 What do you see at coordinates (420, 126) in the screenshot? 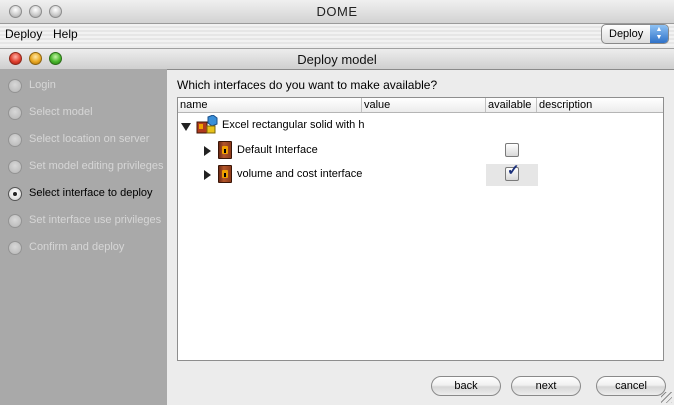
I see `table-row-root: Excel rectangular solid with h` at bounding box center [420, 126].